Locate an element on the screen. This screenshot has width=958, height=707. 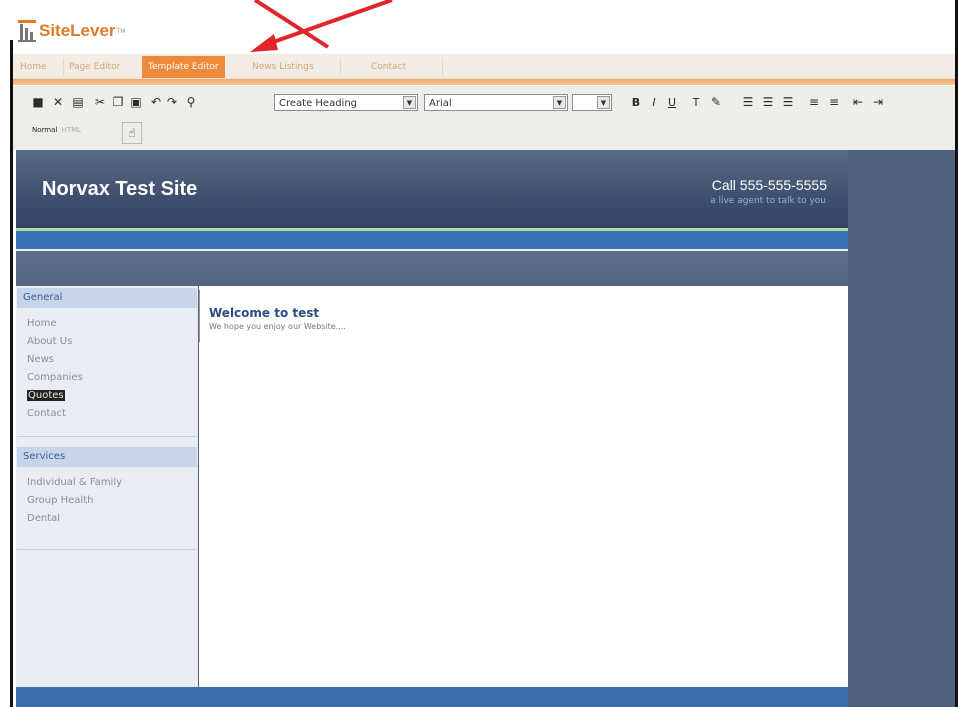
view-html-label: HTML is located at coordinates (71, 130).